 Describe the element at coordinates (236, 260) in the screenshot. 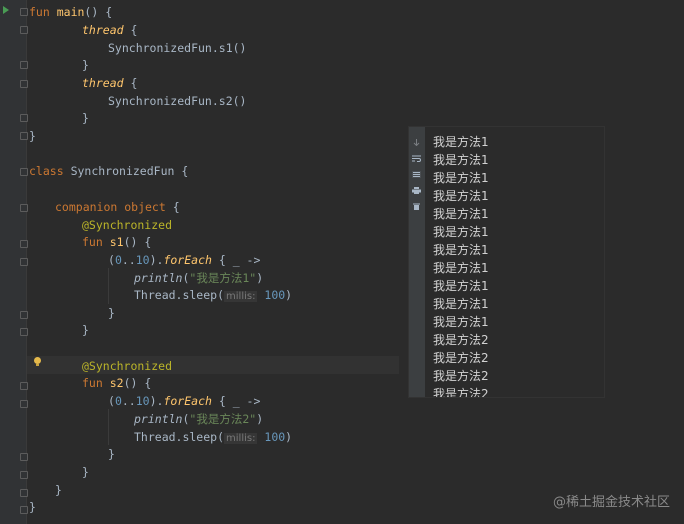

I see `code-token: { _ ->` at that location.